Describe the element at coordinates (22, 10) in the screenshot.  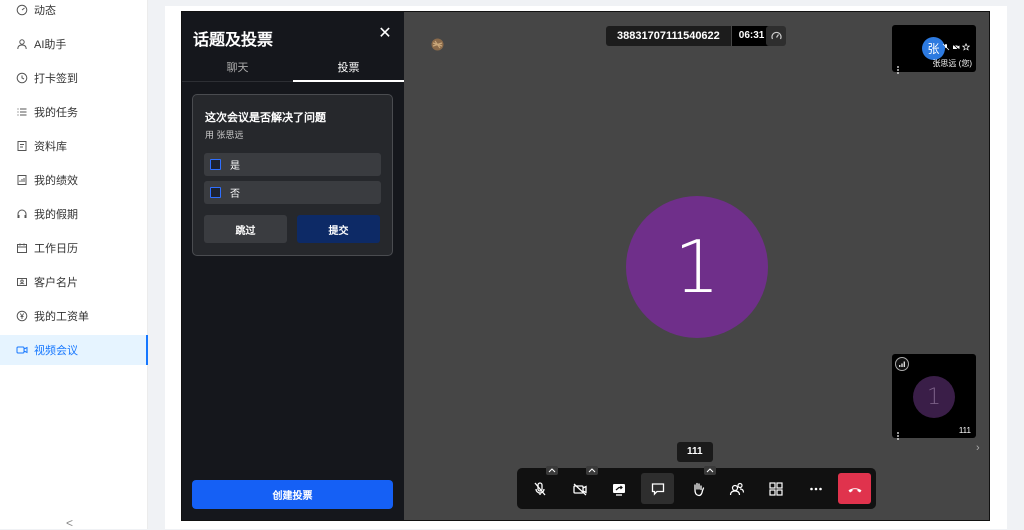
I see `dashboard-icon` at that location.